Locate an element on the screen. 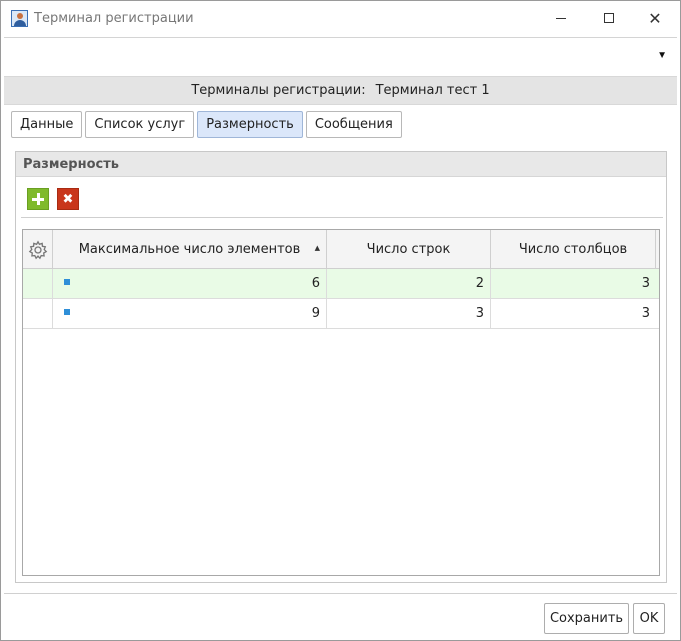  panel-title: Размерность is located at coordinates (341, 164).